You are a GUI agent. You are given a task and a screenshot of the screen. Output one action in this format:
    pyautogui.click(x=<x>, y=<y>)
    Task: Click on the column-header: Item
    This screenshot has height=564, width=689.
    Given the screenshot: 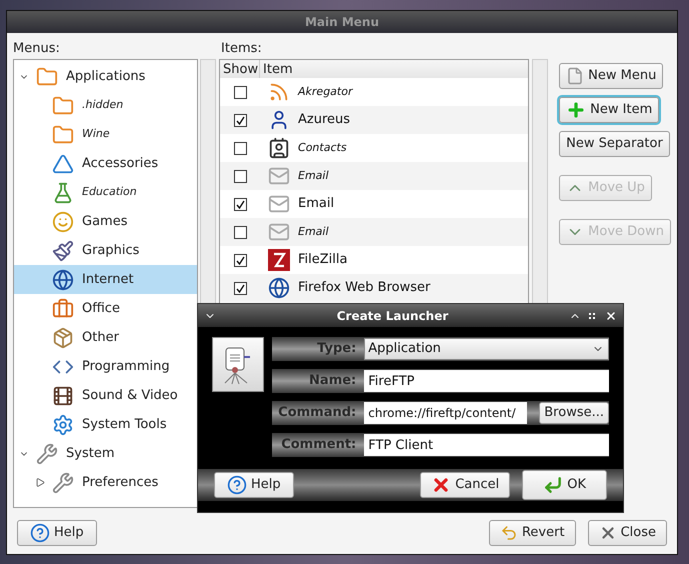 What is the action you would take?
    pyautogui.click(x=394, y=69)
    